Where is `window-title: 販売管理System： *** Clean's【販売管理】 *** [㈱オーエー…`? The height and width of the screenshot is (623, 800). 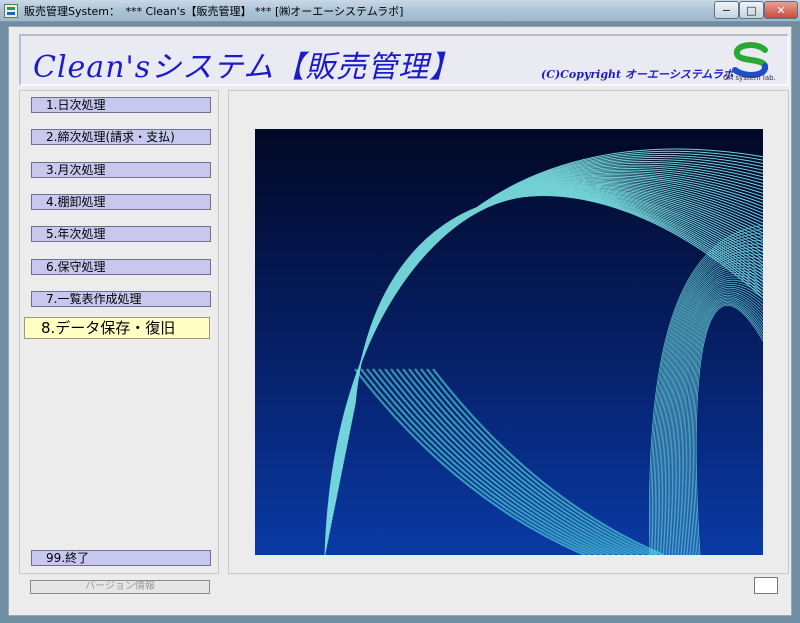 window-title: 販売管理System： *** Clean's【販売管理】 *** [㈱オーエー… is located at coordinates (214, 11).